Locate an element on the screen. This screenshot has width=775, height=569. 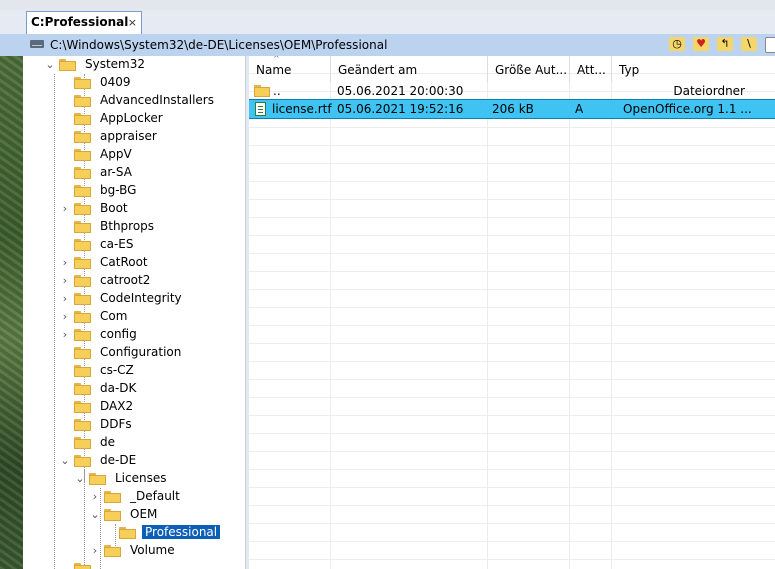
tree-node-label: OEM is located at coordinates (144, 514).